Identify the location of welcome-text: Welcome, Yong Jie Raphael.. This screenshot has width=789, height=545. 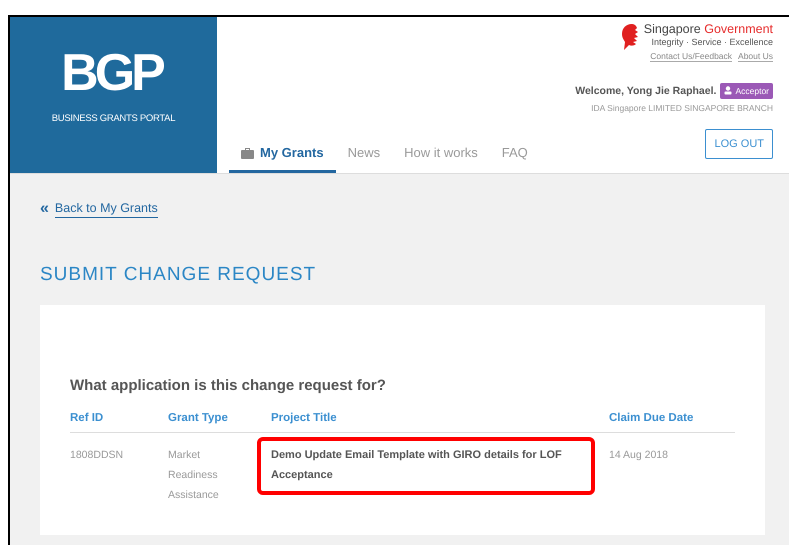
(645, 90).